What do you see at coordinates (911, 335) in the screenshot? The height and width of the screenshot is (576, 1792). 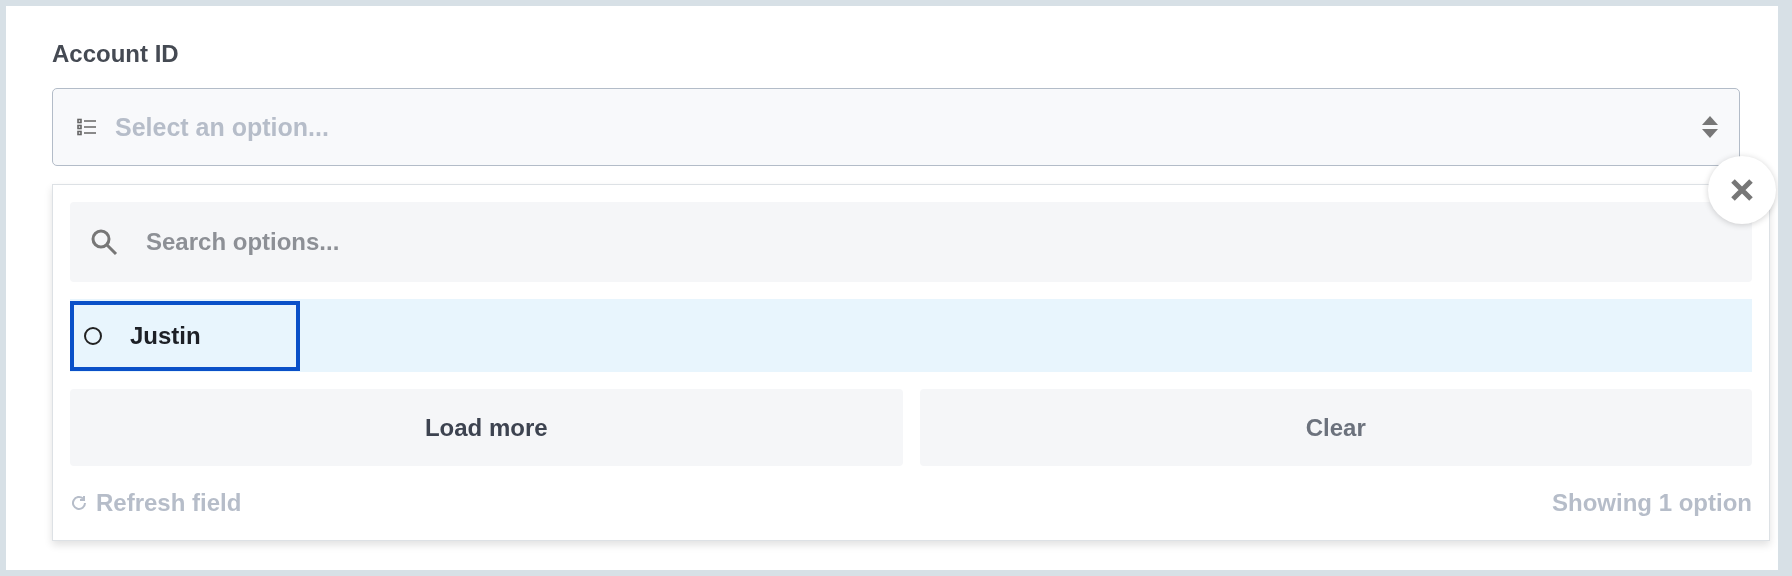 I see `option-row: Justin` at bounding box center [911, 335].